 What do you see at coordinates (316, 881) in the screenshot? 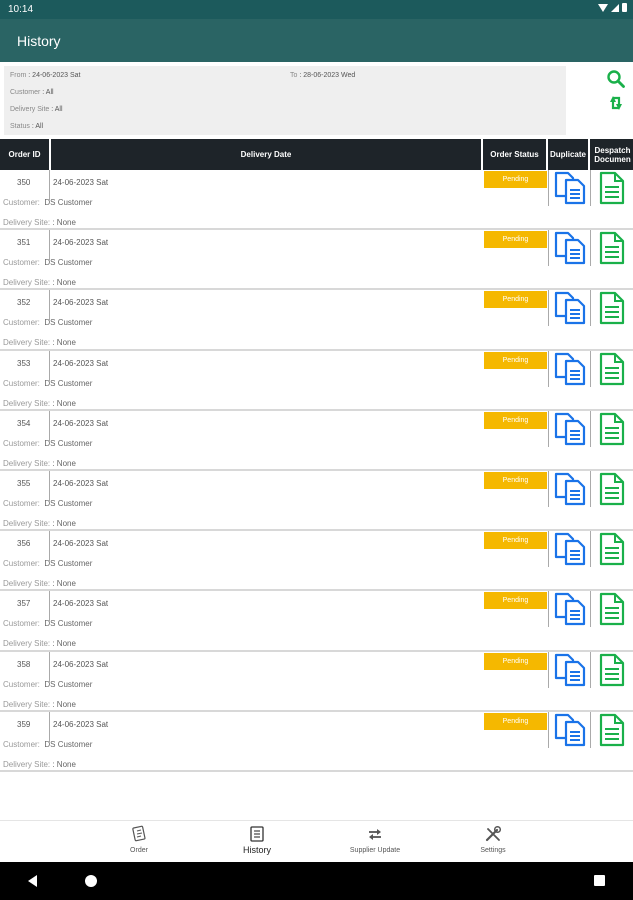
I see `system-nav-bar` at bounding box center [316, 881].